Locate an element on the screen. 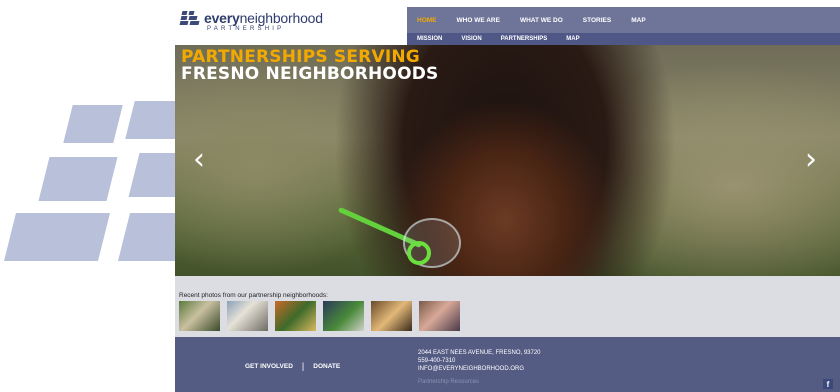  phone-number: 559-400-7310 is located at coordinates (437, 361).